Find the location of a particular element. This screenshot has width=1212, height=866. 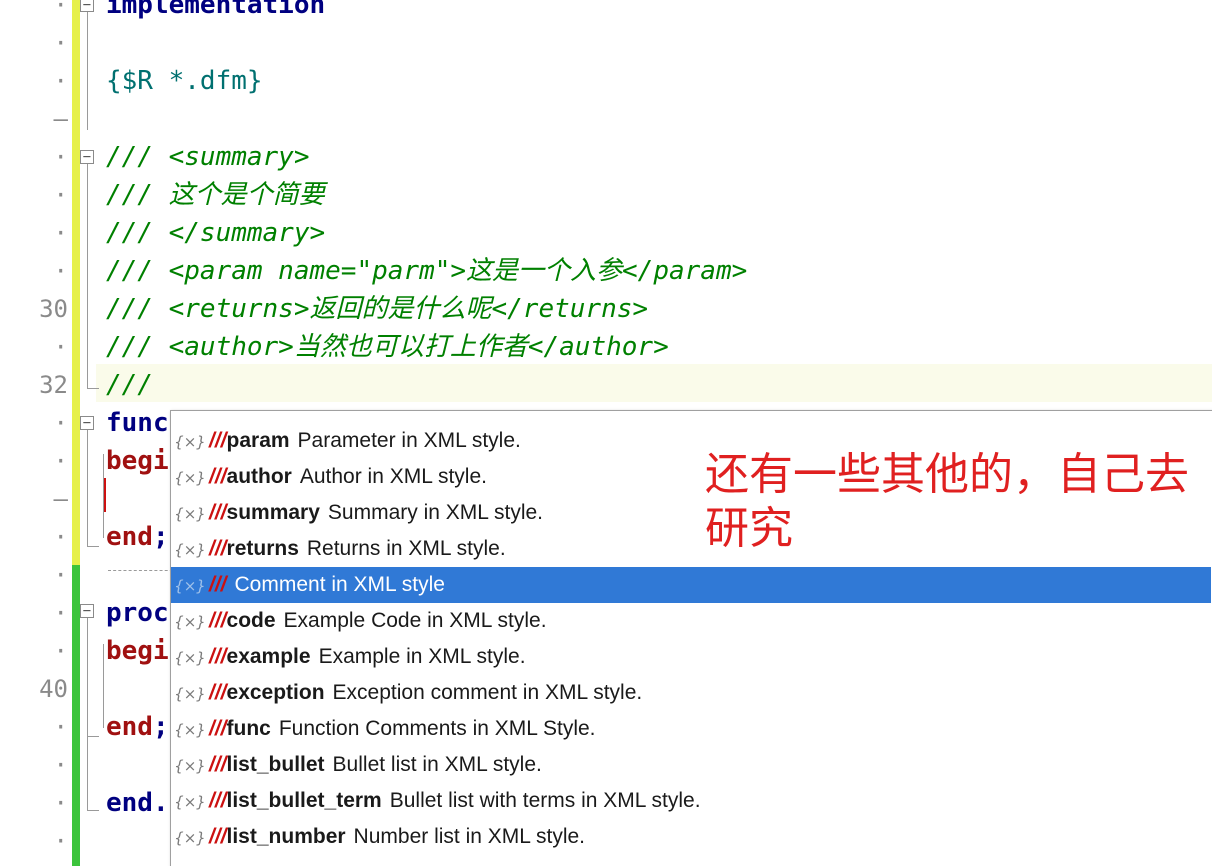

line-number-30: 30 is located at coordinates (53, 309).